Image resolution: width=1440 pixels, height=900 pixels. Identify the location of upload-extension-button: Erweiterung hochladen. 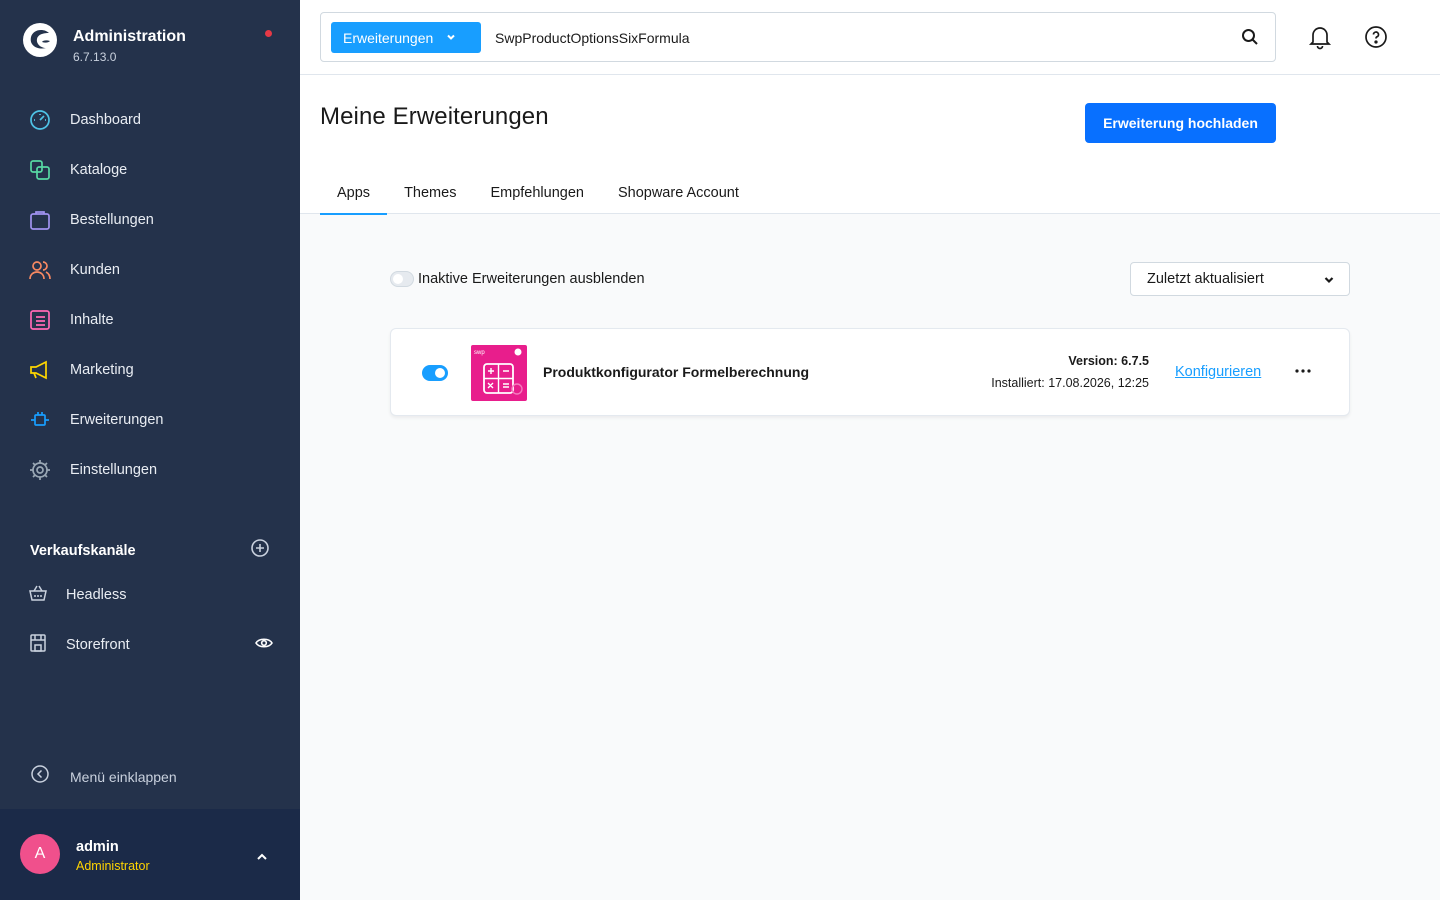
(1180, 123).